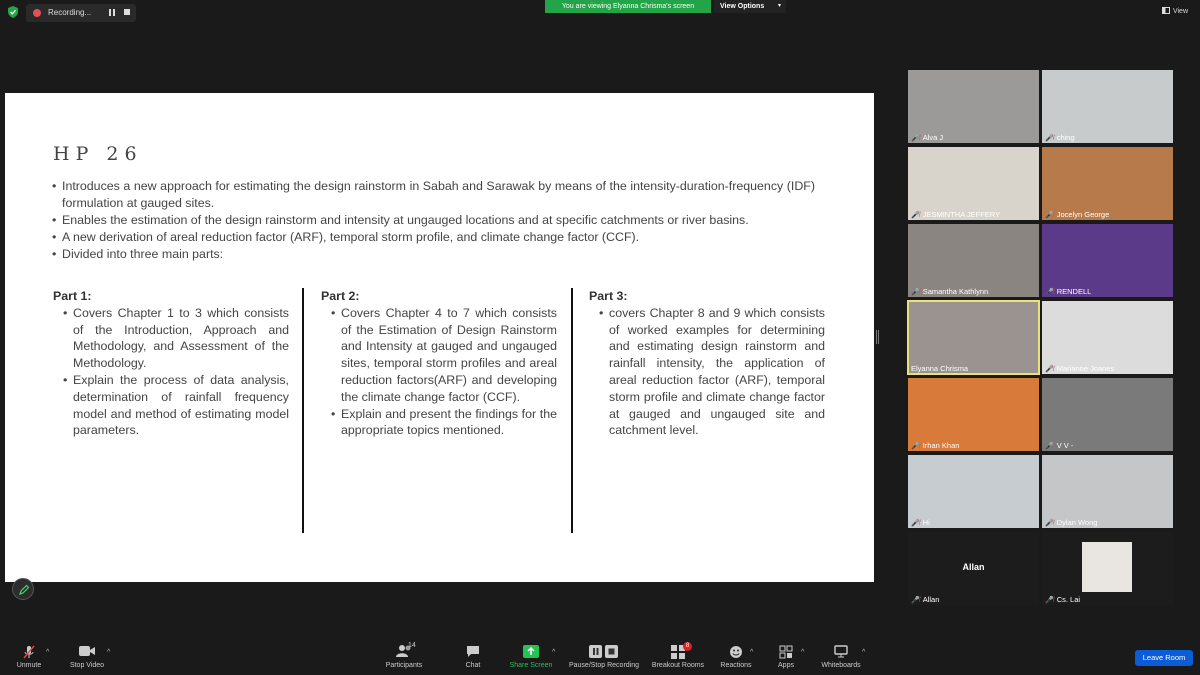 Image resolution: width=1200 pixels, height=675 pixels. Describe the element at coordinates (935, 445) in the screenshot. I see `participant-name: 🎤̸ Irhan Khan` at that location.